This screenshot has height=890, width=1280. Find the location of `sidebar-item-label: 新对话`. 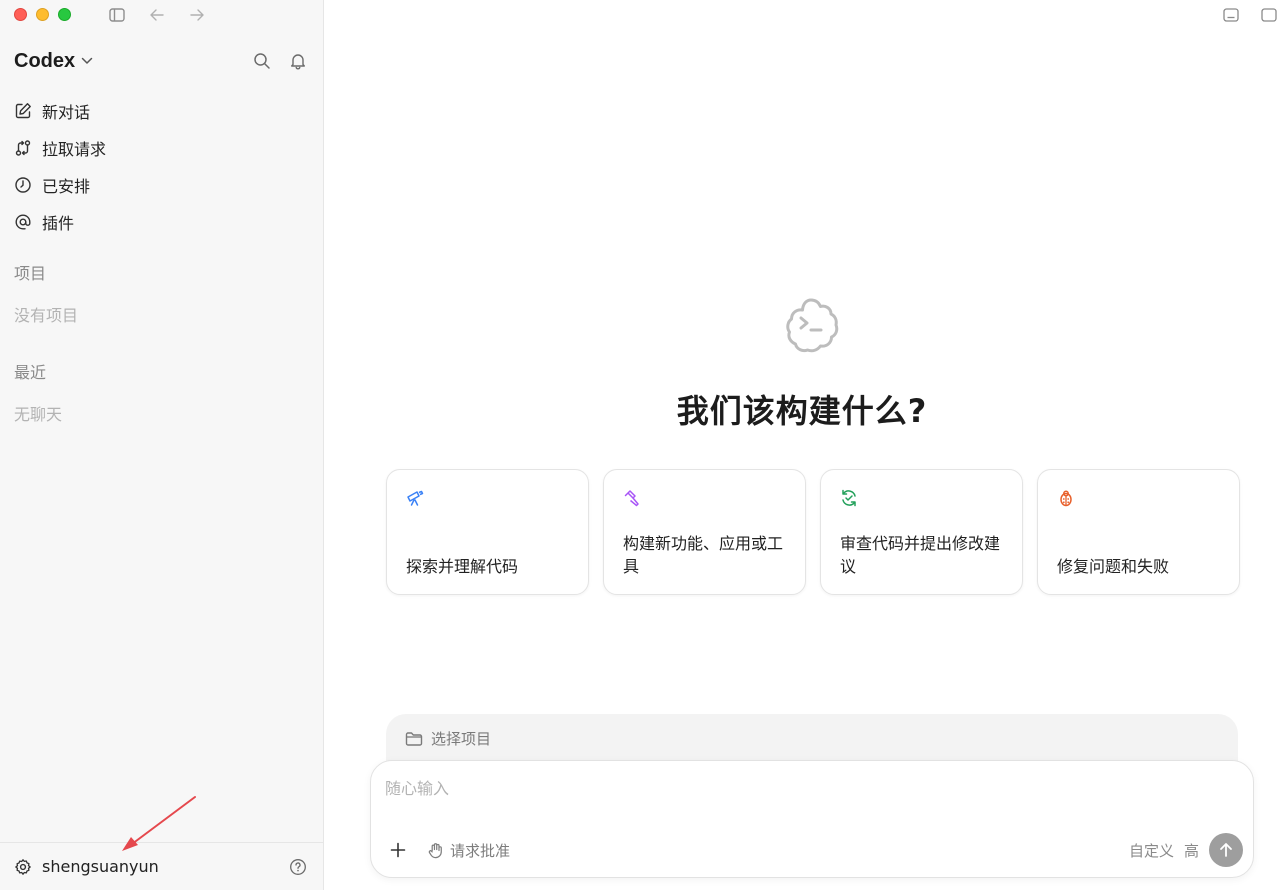

sidebar-item-label: 新对话 is located at coordinates (66, 112).